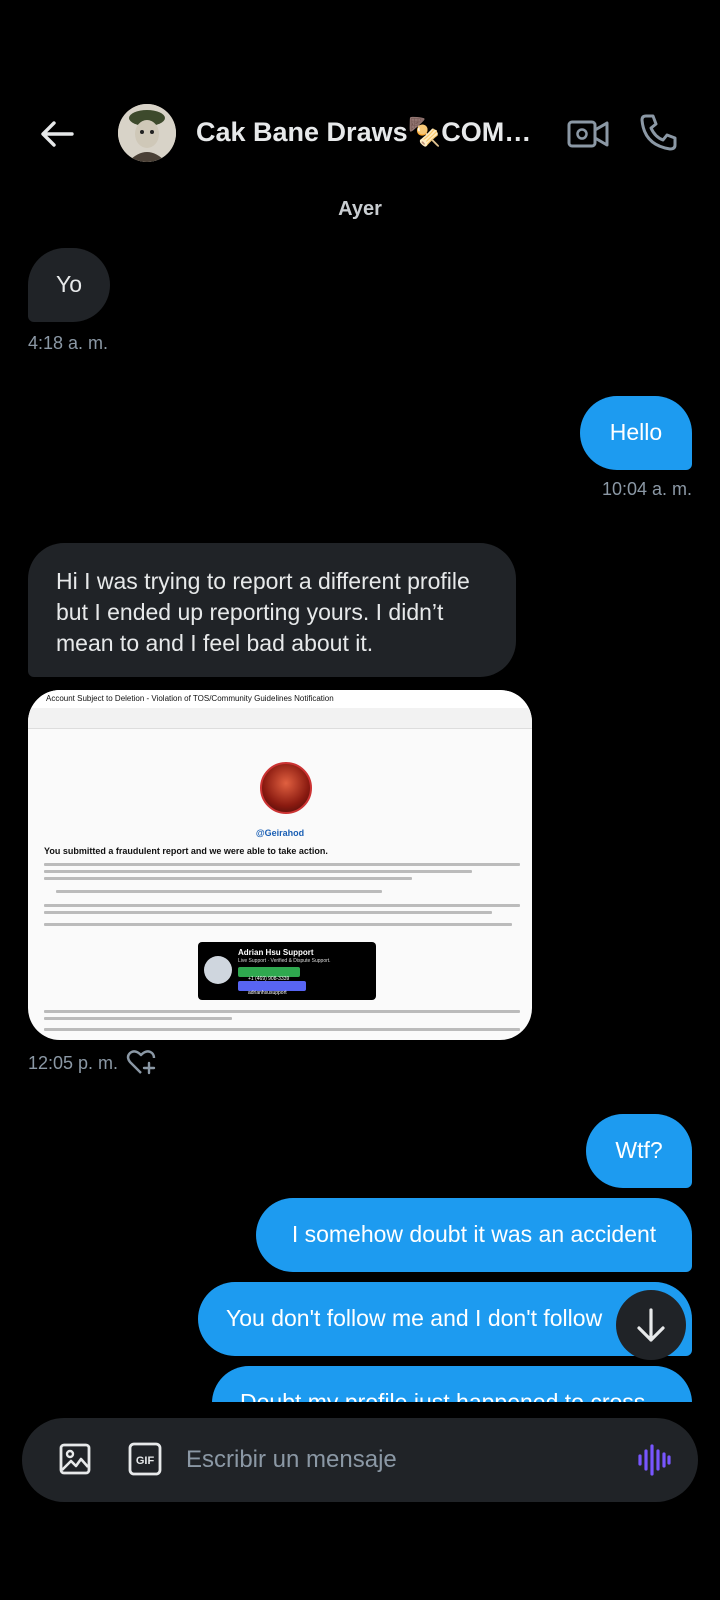  I want to click on gif-icon: GIF, so click(145, 1459).